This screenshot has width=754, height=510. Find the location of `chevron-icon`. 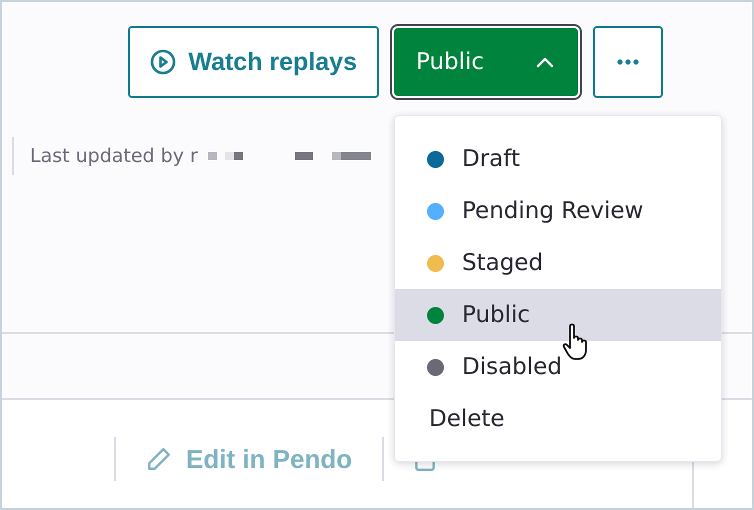

chevron-icon is located at coordinates (545, 62).